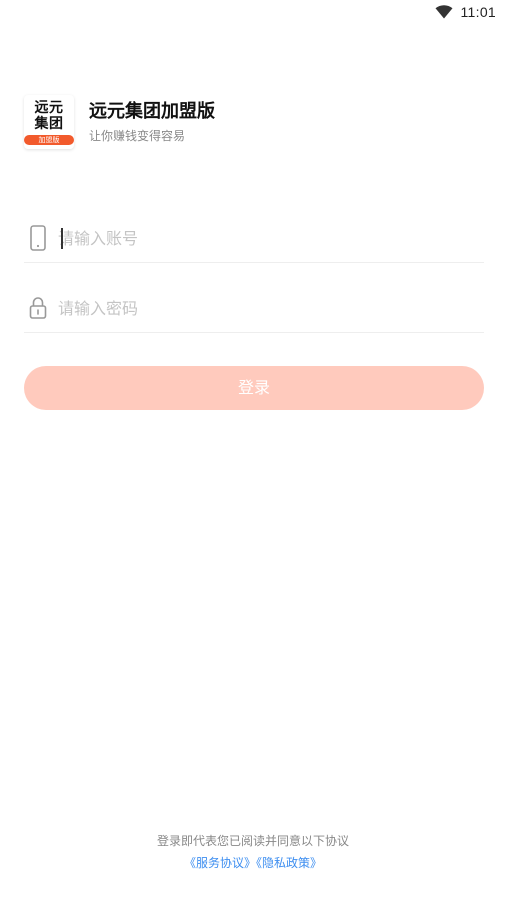 The width and height of the screenshot is (506, 900). Describe the element at coordinates (258, 238) in the screenshot. I see `account-input` at that location.